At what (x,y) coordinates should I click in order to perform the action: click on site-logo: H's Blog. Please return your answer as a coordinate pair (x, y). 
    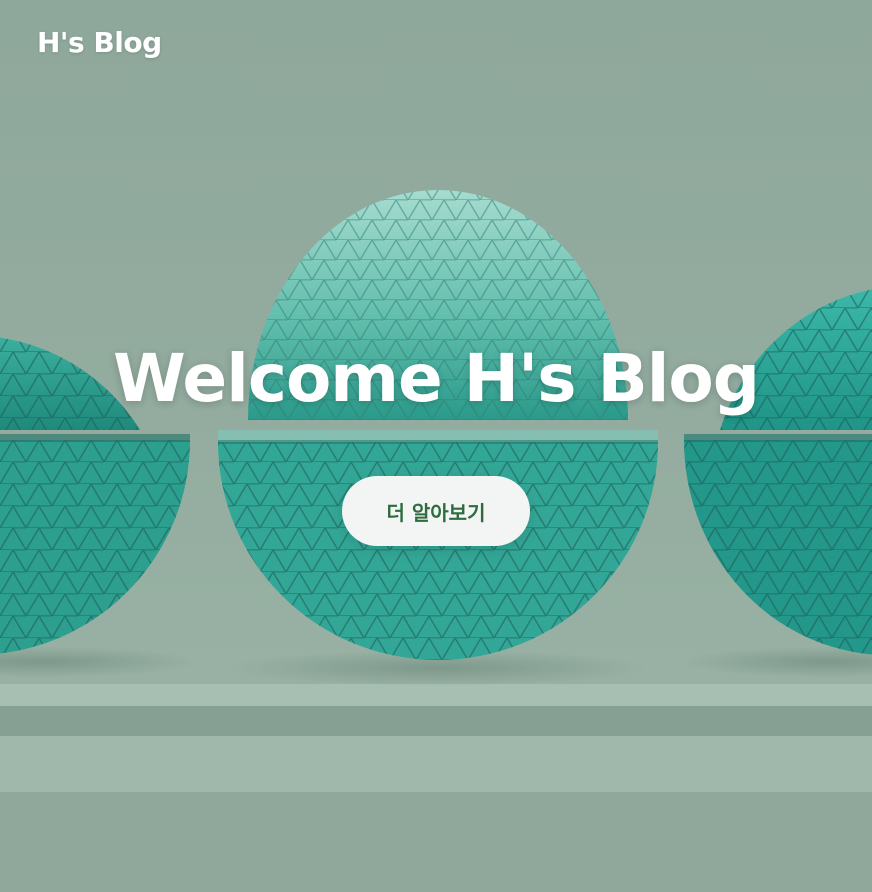
    Looking at the image, I should click on (99, 42).